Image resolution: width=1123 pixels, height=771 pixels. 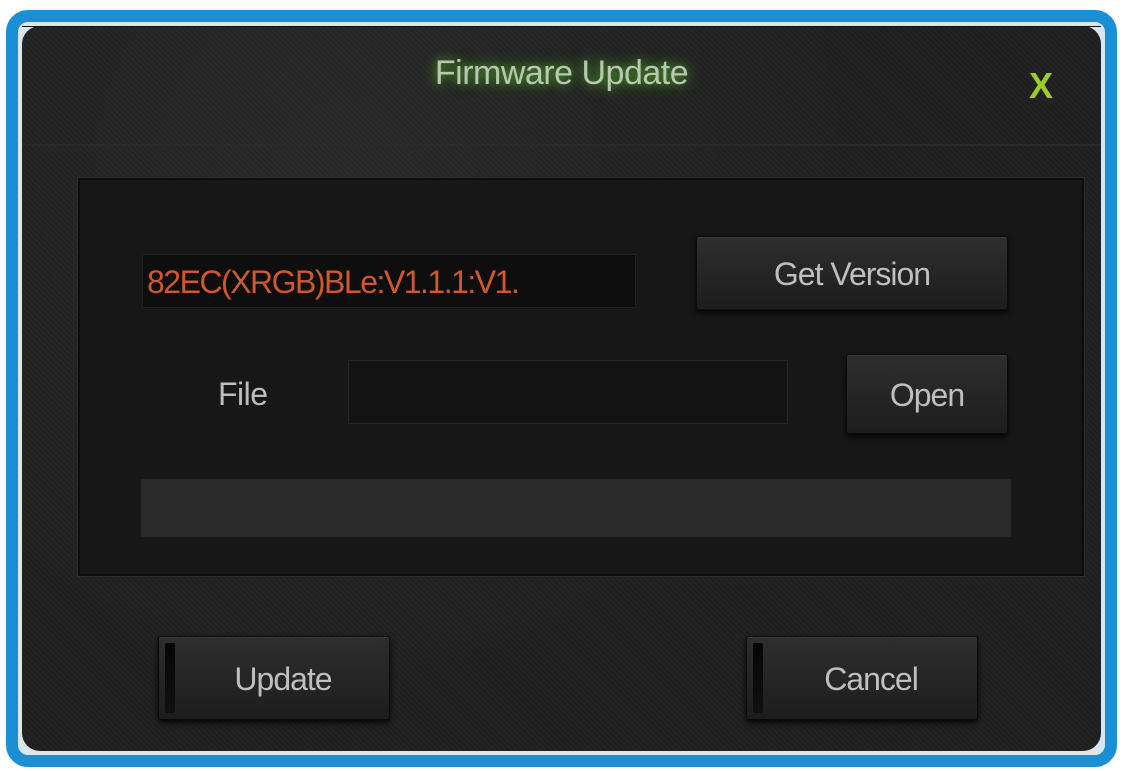 I want to click on dialog-title: Firmware Update, so click(x=561, y=73).